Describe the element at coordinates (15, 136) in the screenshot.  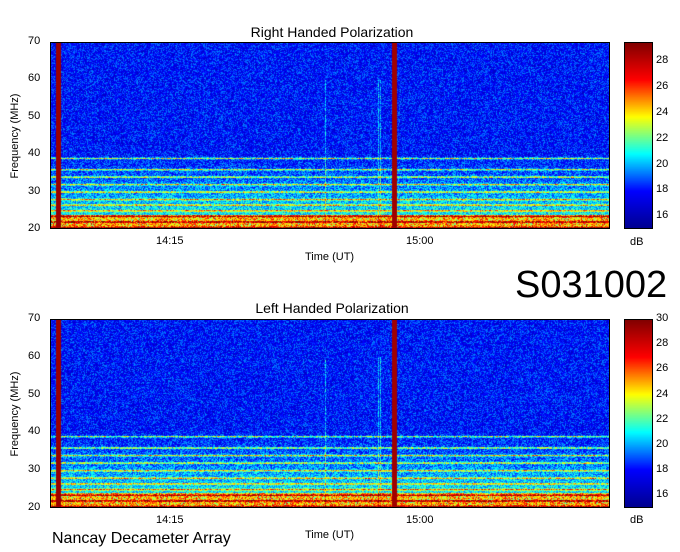
I see `panel1-ylabel: Frequency (MHz)` at that location.